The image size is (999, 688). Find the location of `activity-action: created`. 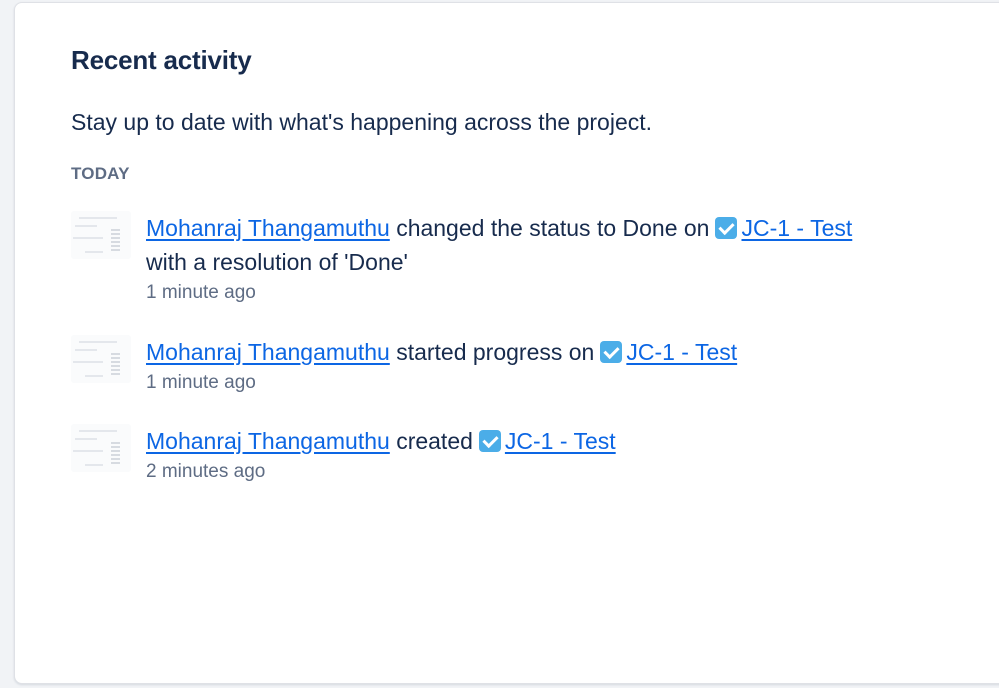

activity-action: created is located at coordinates (434, 441).